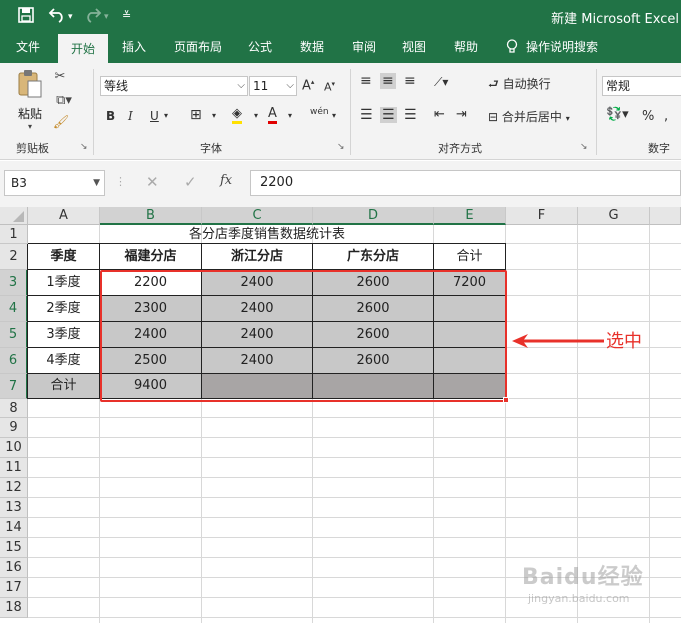 This screenshot has width=681, height=623. What do you see at coordinates (410, 115) in the screenshot?
I see `align-right-icon: ☰` at bounding box center [410, 115].